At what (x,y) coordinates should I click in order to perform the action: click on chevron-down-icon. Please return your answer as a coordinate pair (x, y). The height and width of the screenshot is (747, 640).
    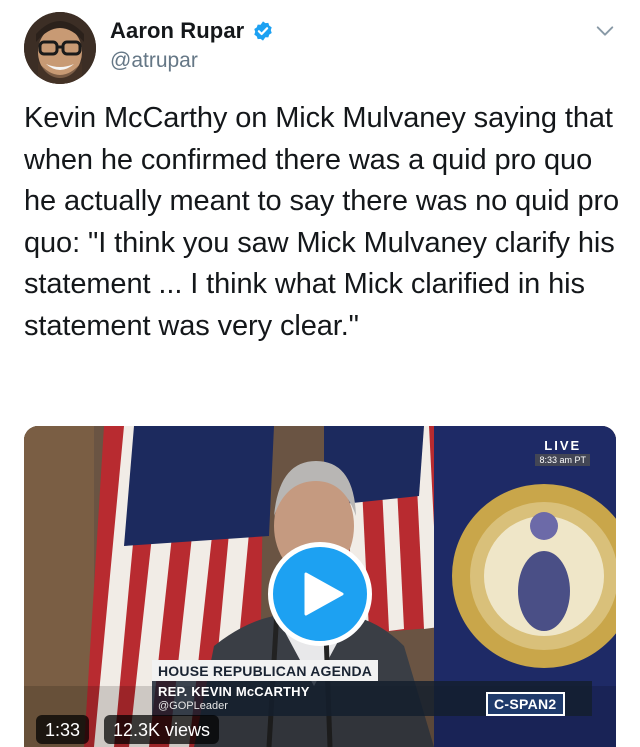
    Looking at the image, I should click on (605, 31).